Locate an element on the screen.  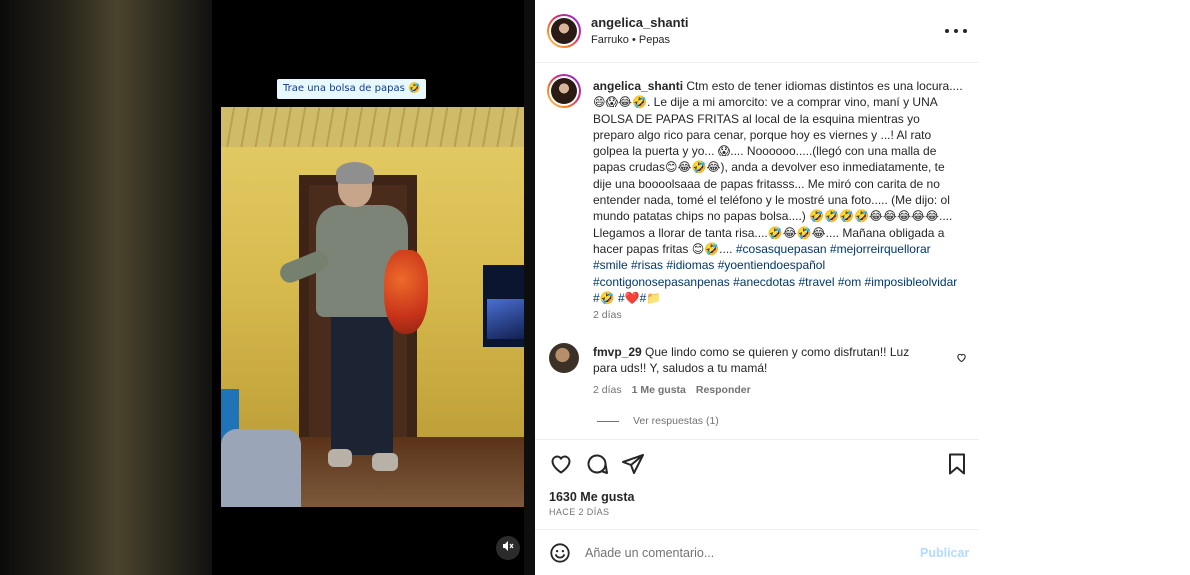
view-replies: Ver respuestas (1) is located at coordinates (658, 421).